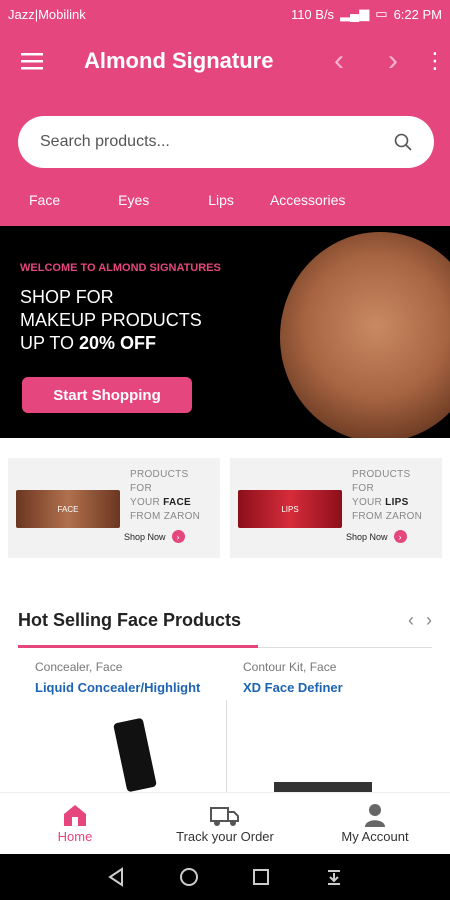 This screenshot has height=900, width=450. Describe the element at coordinates (120, 268) in the screenshot. I see `banner-welcome: WELCOME TO ALMOND SIGNATURES` at that location.